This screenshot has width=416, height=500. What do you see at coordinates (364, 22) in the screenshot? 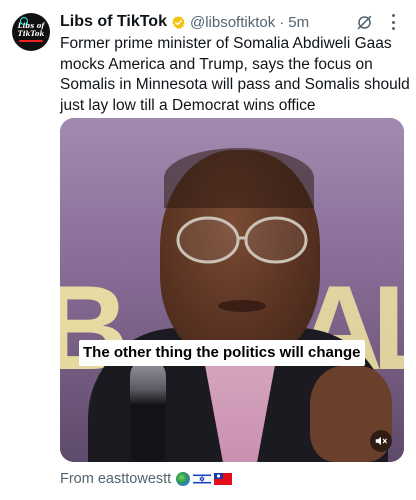
I see `grok-icon` at bounding box center [364, 22].